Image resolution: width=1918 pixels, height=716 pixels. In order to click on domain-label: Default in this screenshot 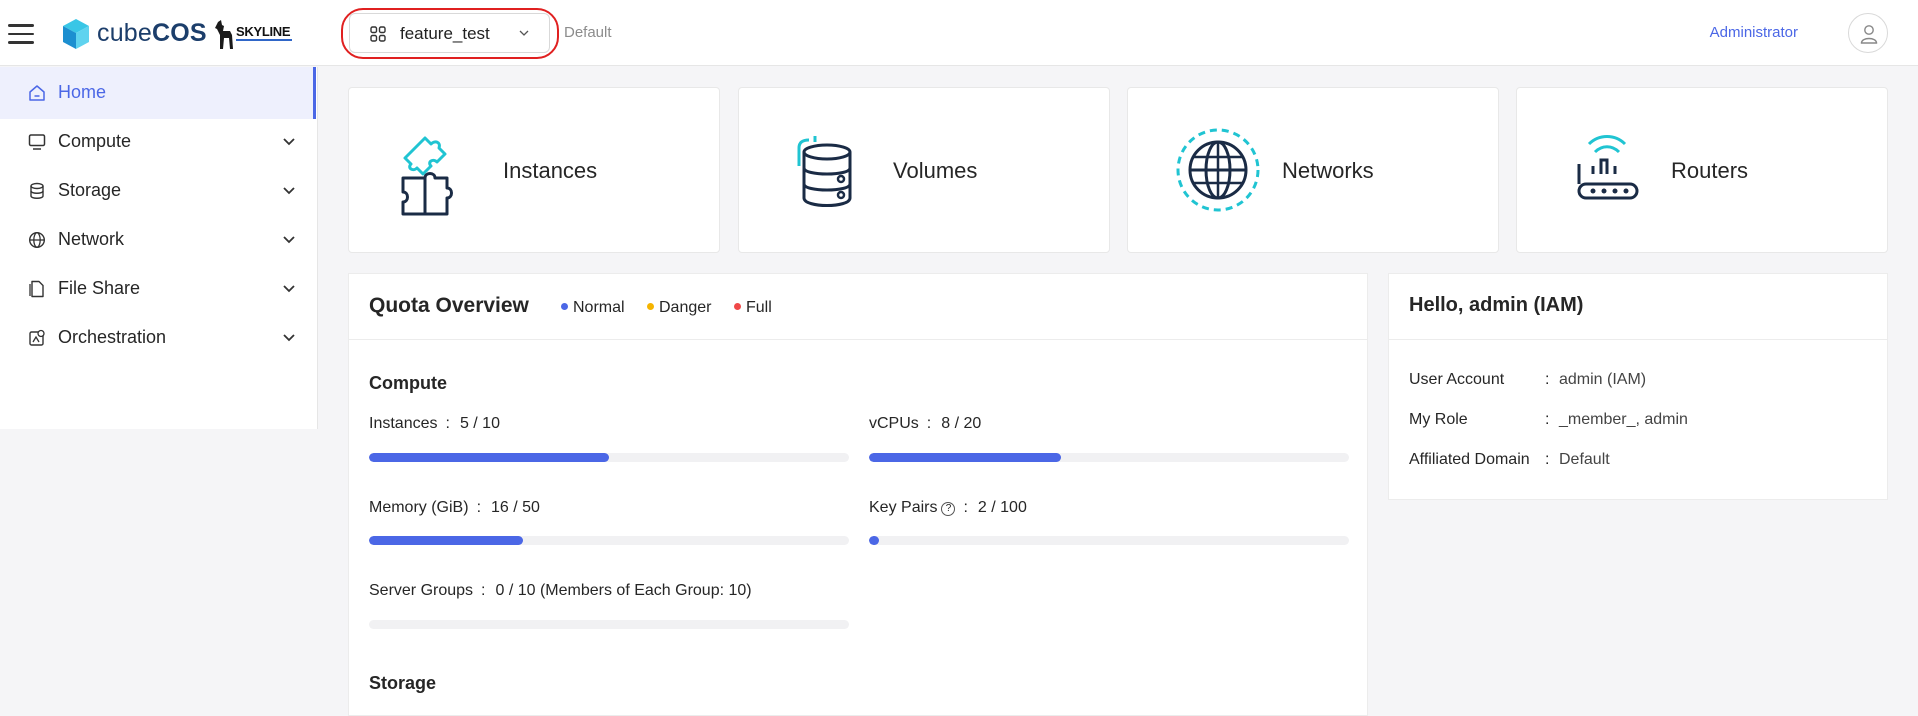, I will do `click(588, 32)`.